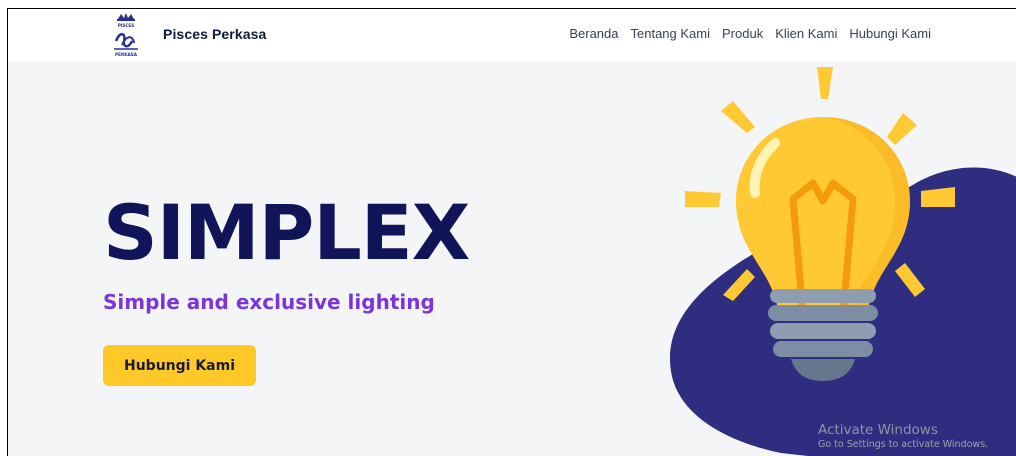 This screenshot has width=1016, height=456. What do you see at coordinates (126, 54) in the screenshot?
I see `svg-text: PERKASA` at bounding box center [126, 54].